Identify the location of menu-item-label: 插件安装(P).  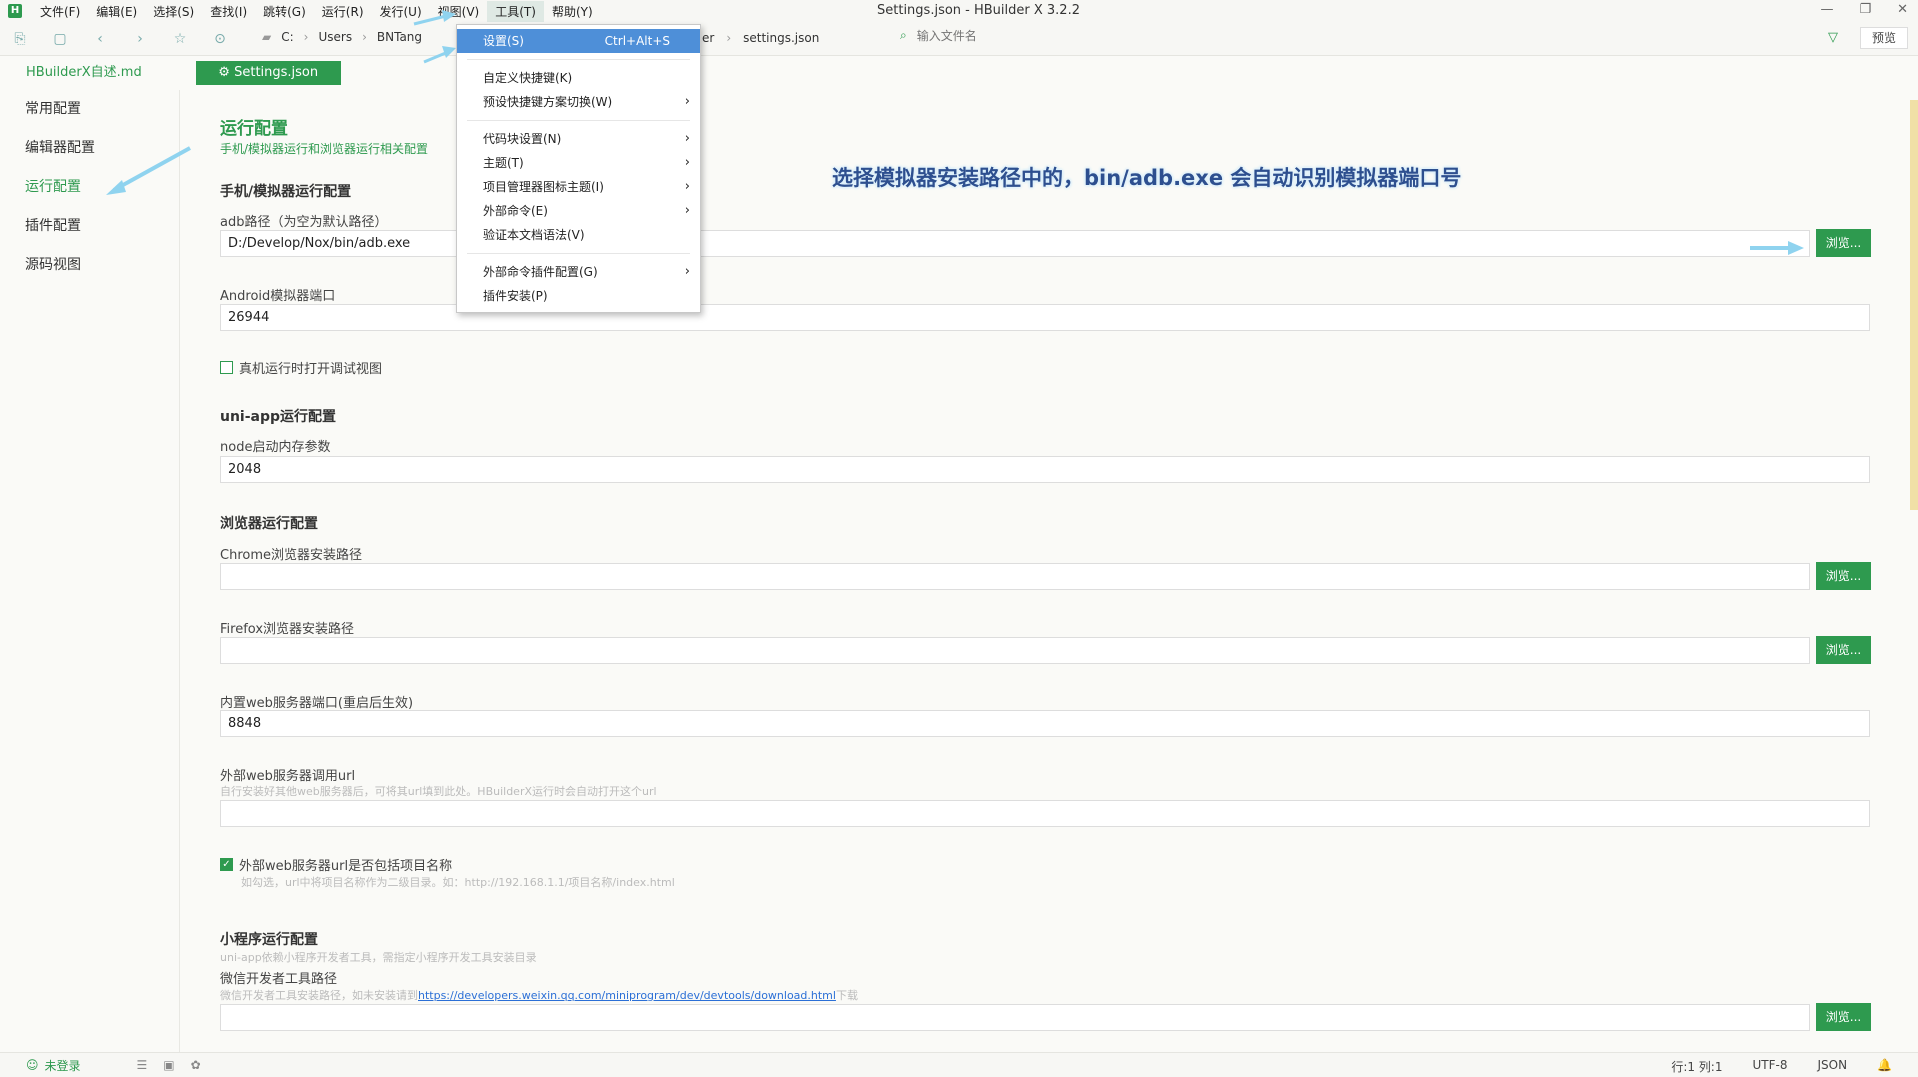
(515, 296).